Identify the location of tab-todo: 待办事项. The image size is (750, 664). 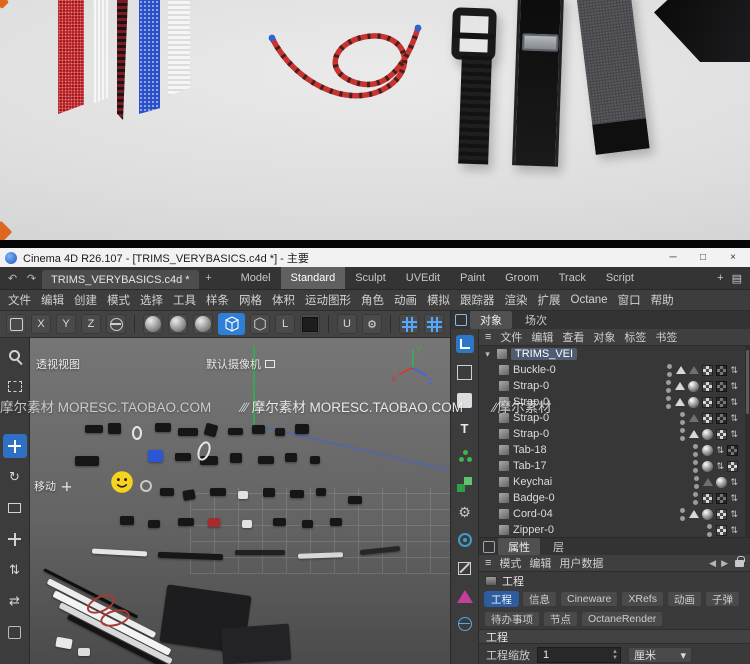
(512, 619).